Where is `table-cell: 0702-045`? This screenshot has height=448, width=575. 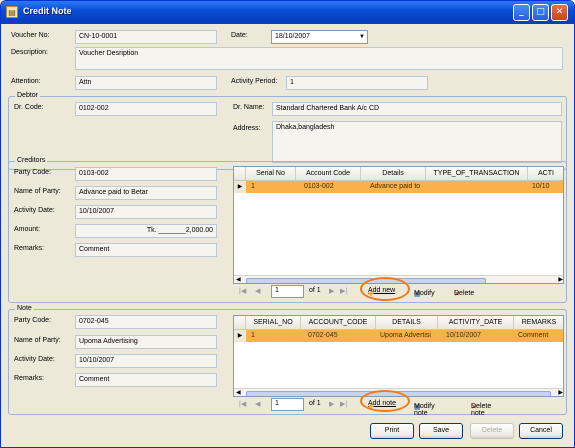
table-cell: 0702-045 is located at coordinates (323, 335).